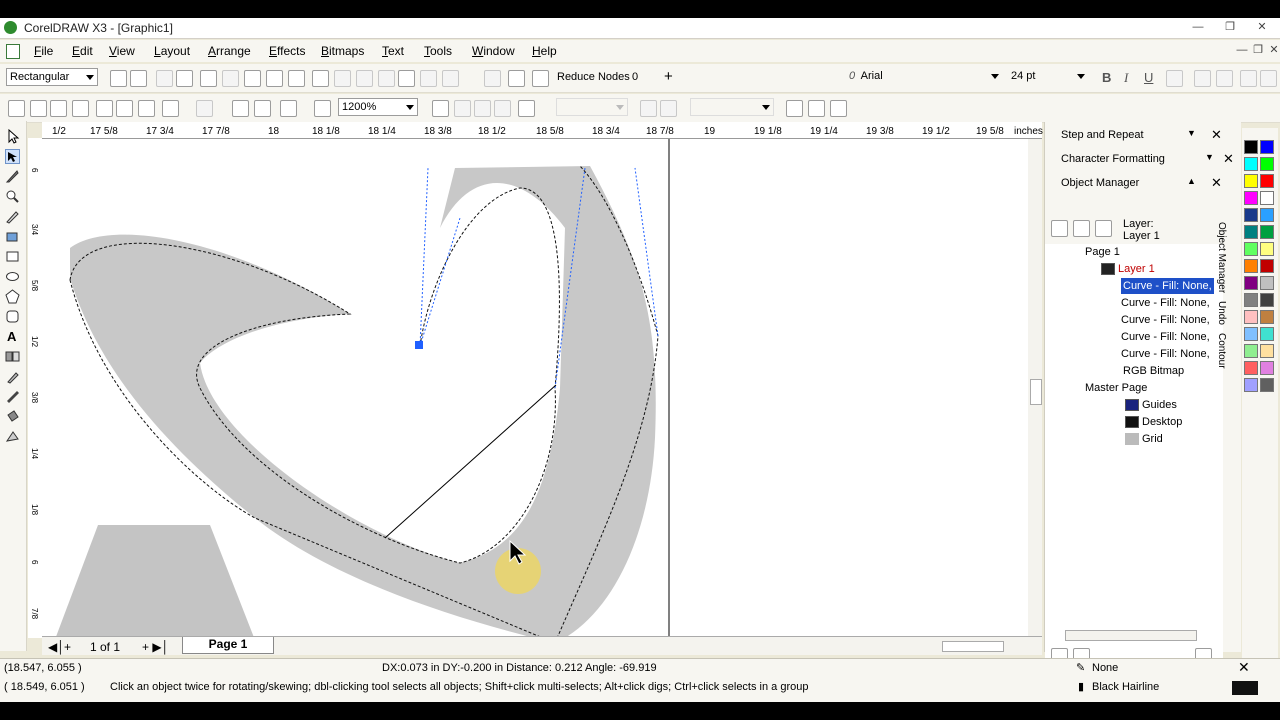 The image size is (1280, 720). Describe the element at coordinates (155, 647) in the screenshot. I see `next-page-button: + ▶│` at that location.